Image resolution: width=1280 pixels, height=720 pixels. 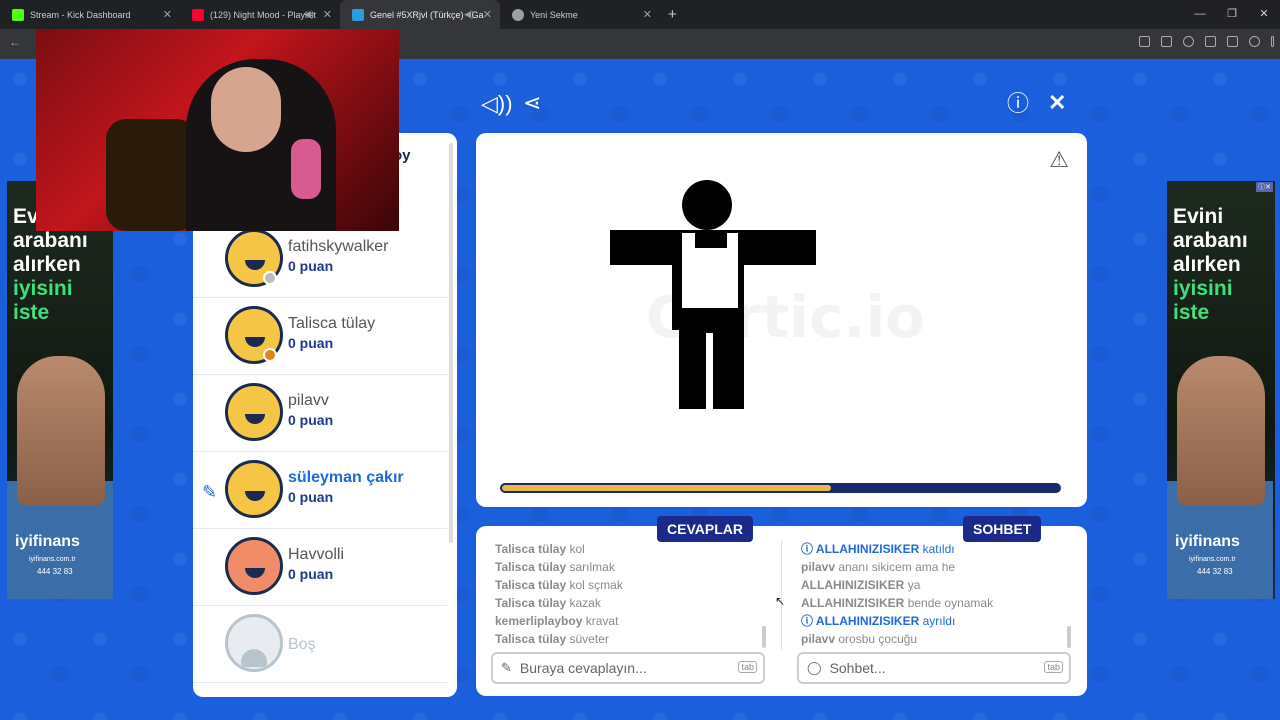 What do you see at coordinates (246, 109) in the screenshot?
I see `webcam-head` at bounding box center [246, 109].